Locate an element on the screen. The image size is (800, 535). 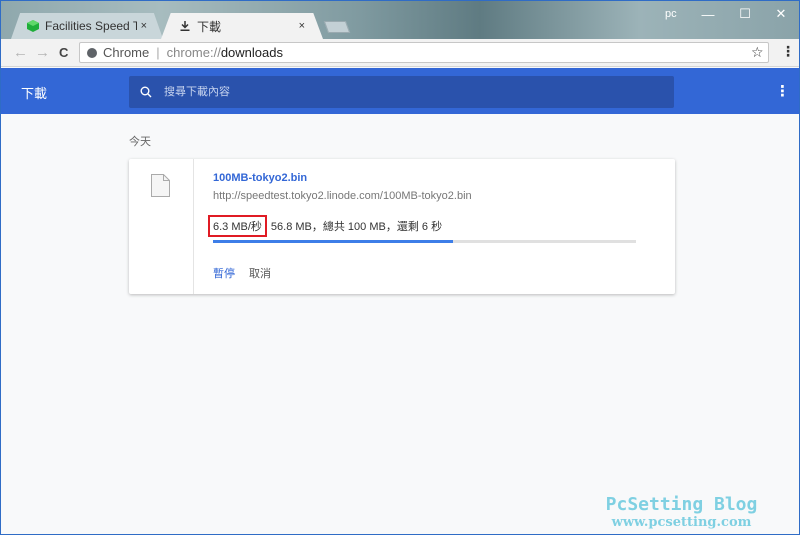
tab-speed-test: Facilities Speed Test - Li × is located at coordinates (87, 26).